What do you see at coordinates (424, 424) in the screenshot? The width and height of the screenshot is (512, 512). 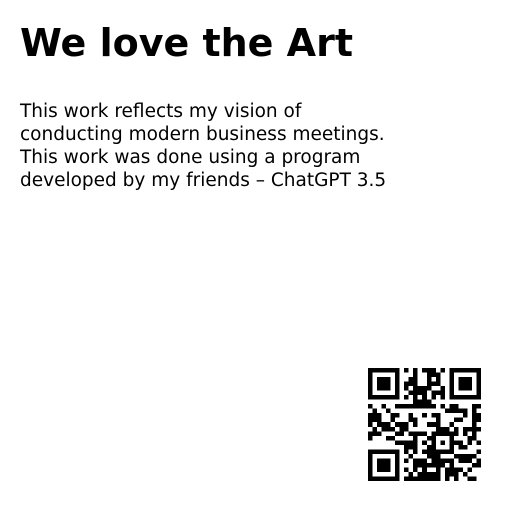 I see `qr-code-icon` at bounding box center [424, 424].